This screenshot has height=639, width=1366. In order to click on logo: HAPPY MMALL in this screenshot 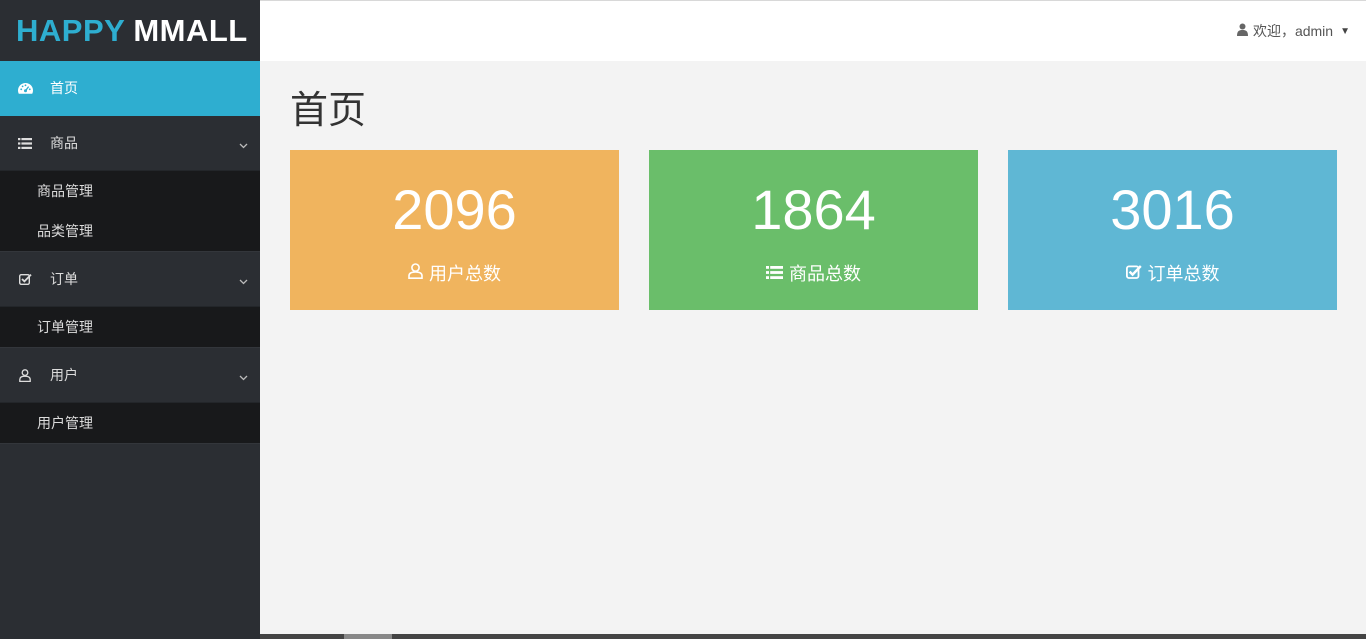, I will do `click(130, 30)`.